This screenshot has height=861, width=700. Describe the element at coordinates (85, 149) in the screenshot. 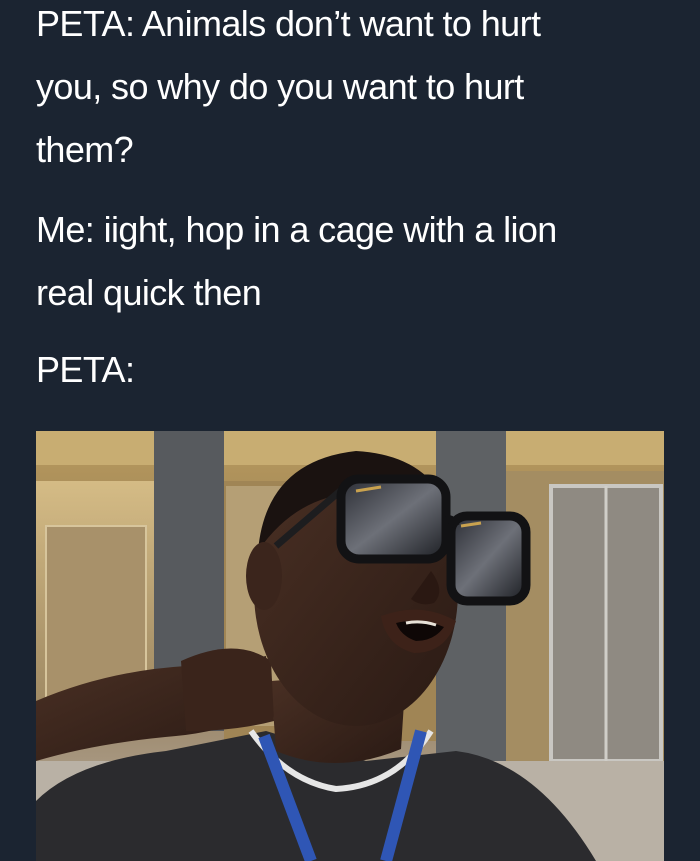

I see `caption-line: them?` at that location.